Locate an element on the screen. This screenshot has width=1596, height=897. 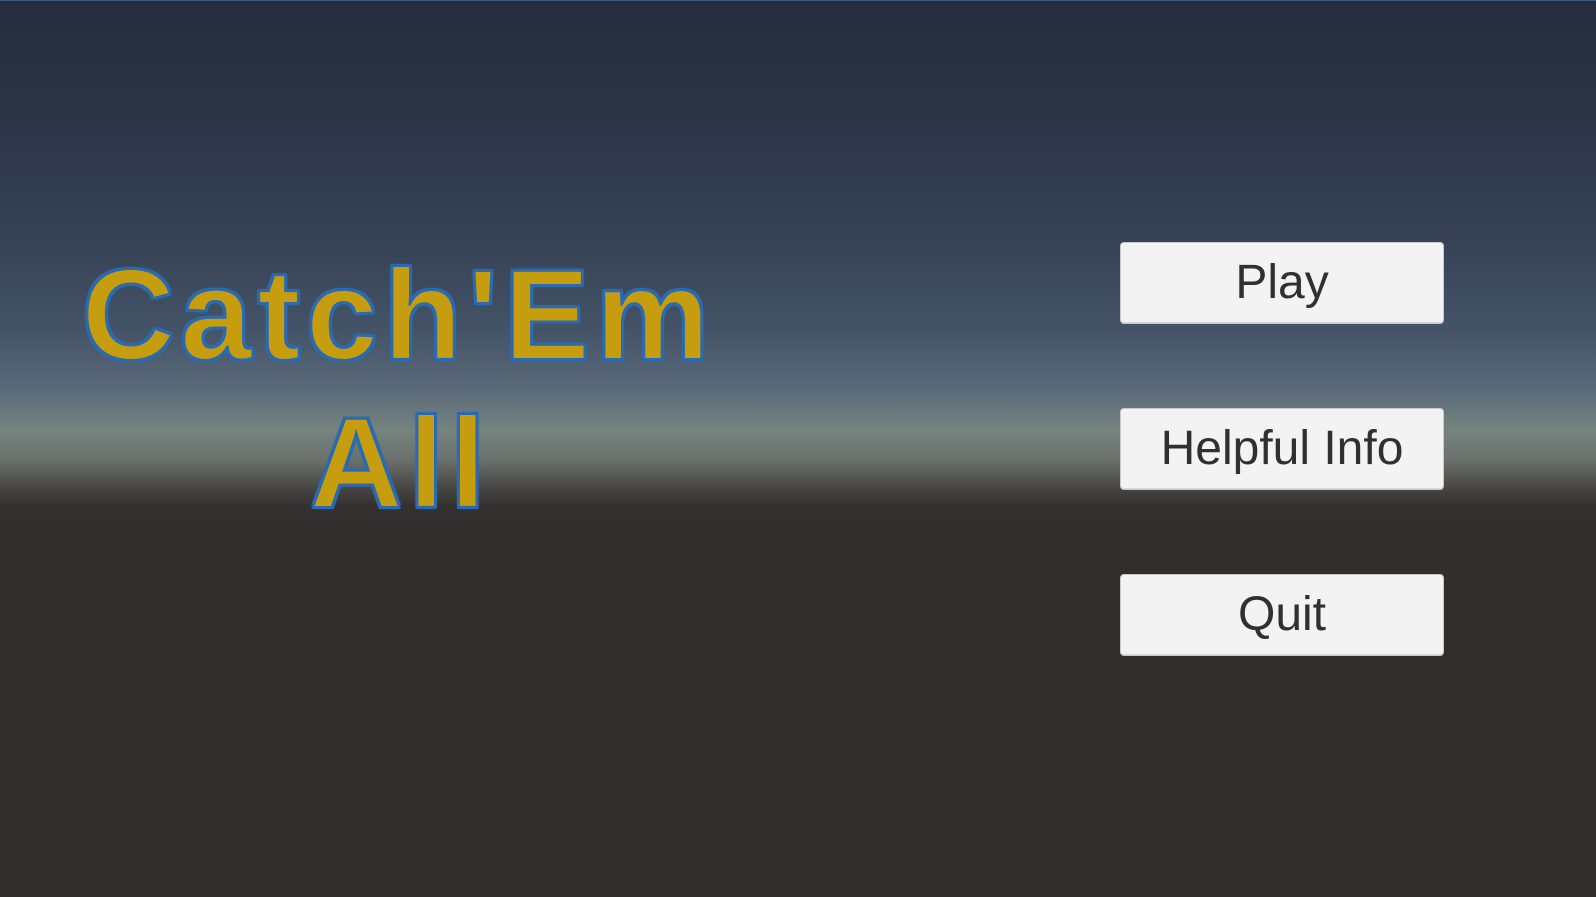
game-title-line-2: All is located at coordinates (400, 463).